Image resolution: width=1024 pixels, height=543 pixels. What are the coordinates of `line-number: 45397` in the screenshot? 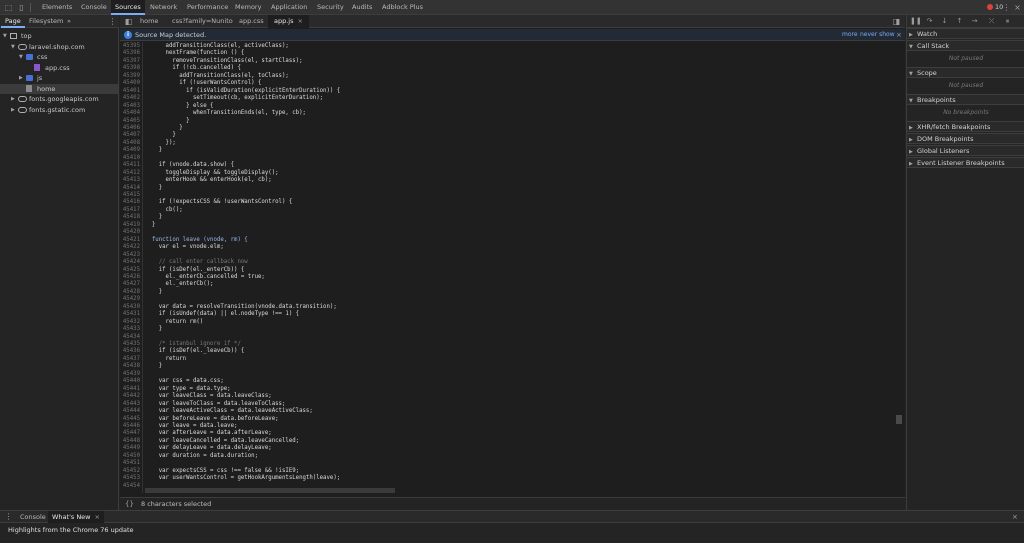 It's located at (130, 61).